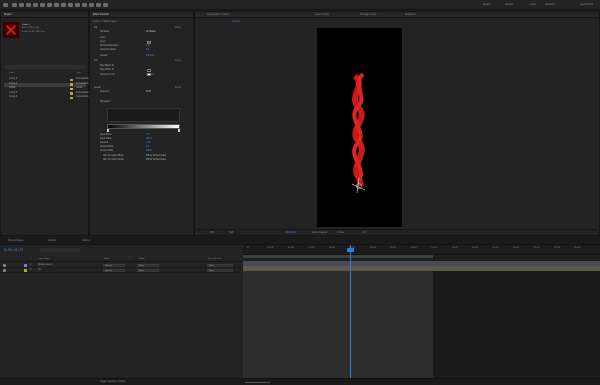  Describe the element at coordinates (21, 5) in the screenshot. I see `hand-tool-icon` at that location.